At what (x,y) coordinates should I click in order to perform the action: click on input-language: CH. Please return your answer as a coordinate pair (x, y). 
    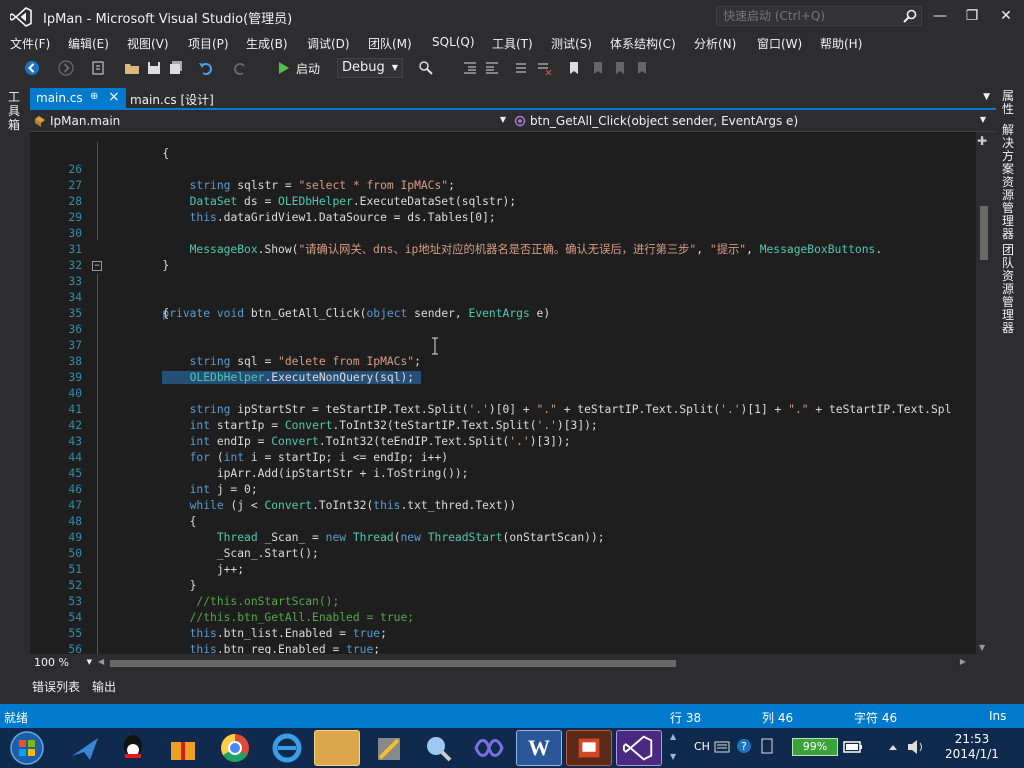
    Looking at the image, I should click on (702, 746).